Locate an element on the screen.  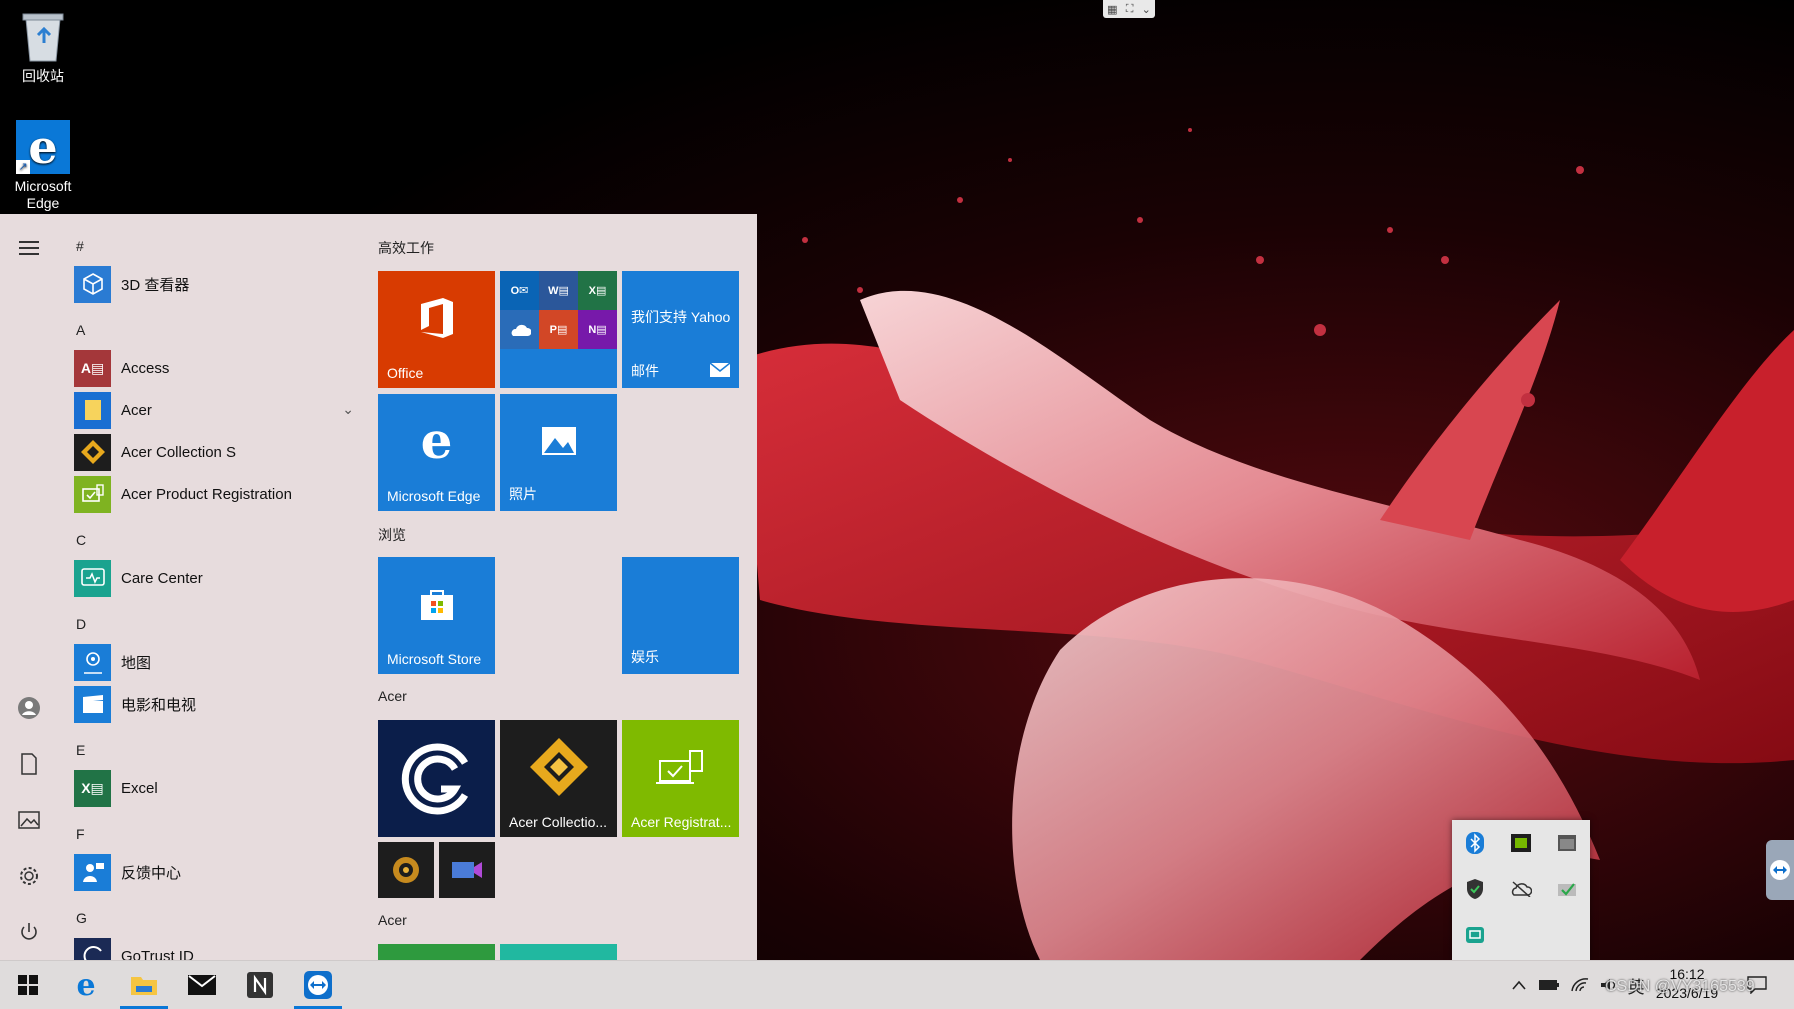
tray-overflow-flyout is located at coordinates (1521, 890).